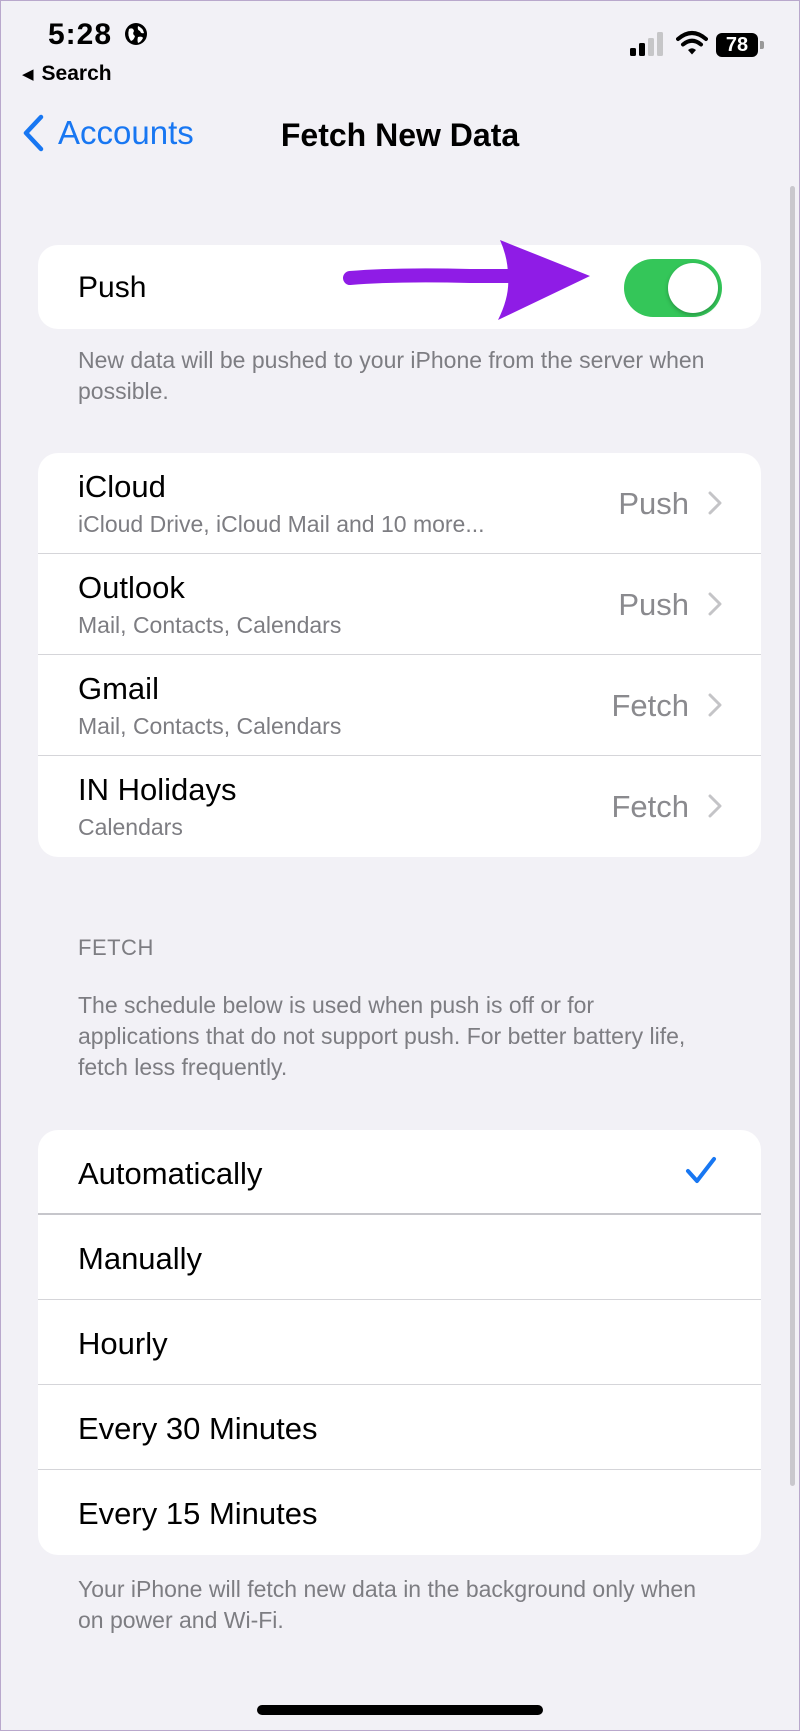 The width and height of the screenshot is (800, 1731). Describe the element at coordinates (112, 287) in the screenshot. I see `push-label: Push` at that location.